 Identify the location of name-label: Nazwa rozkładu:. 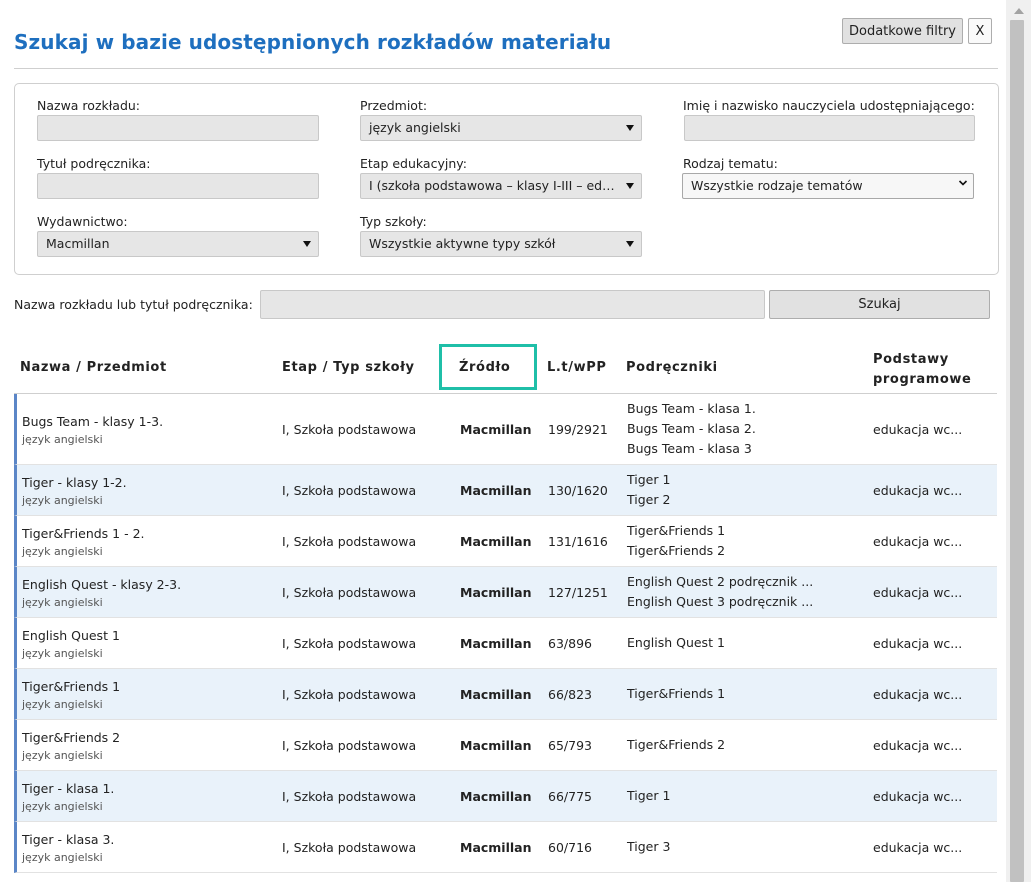
(89, 105).